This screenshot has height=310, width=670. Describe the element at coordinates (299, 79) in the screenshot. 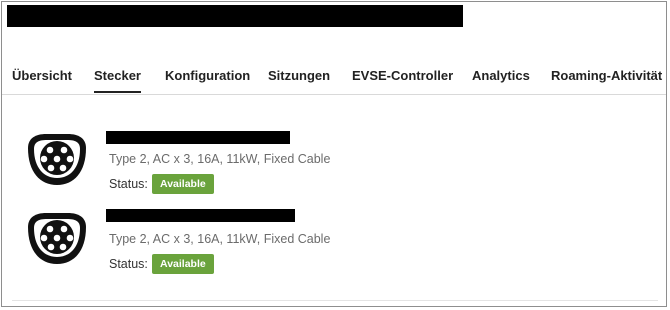

I see `tab-sitzungen: Sitzungen` at that location.